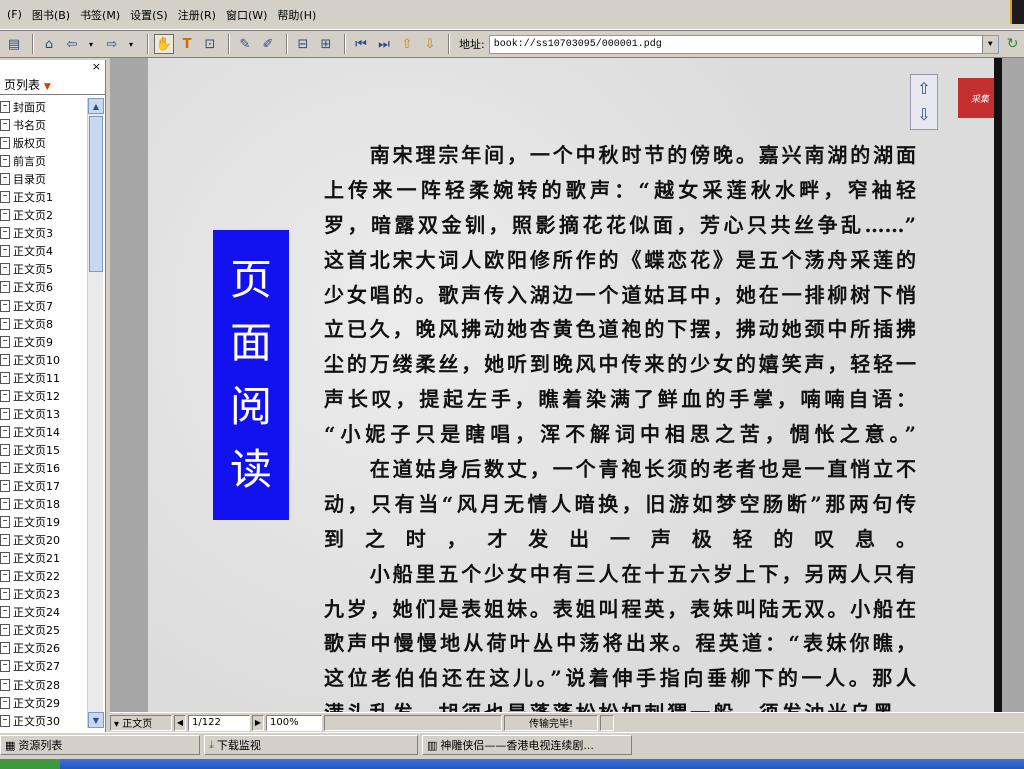  What do you see at coordinates (96, 194) in the screenshot?
I see `scrollbar-thumb` at bounding box center [96, 194].